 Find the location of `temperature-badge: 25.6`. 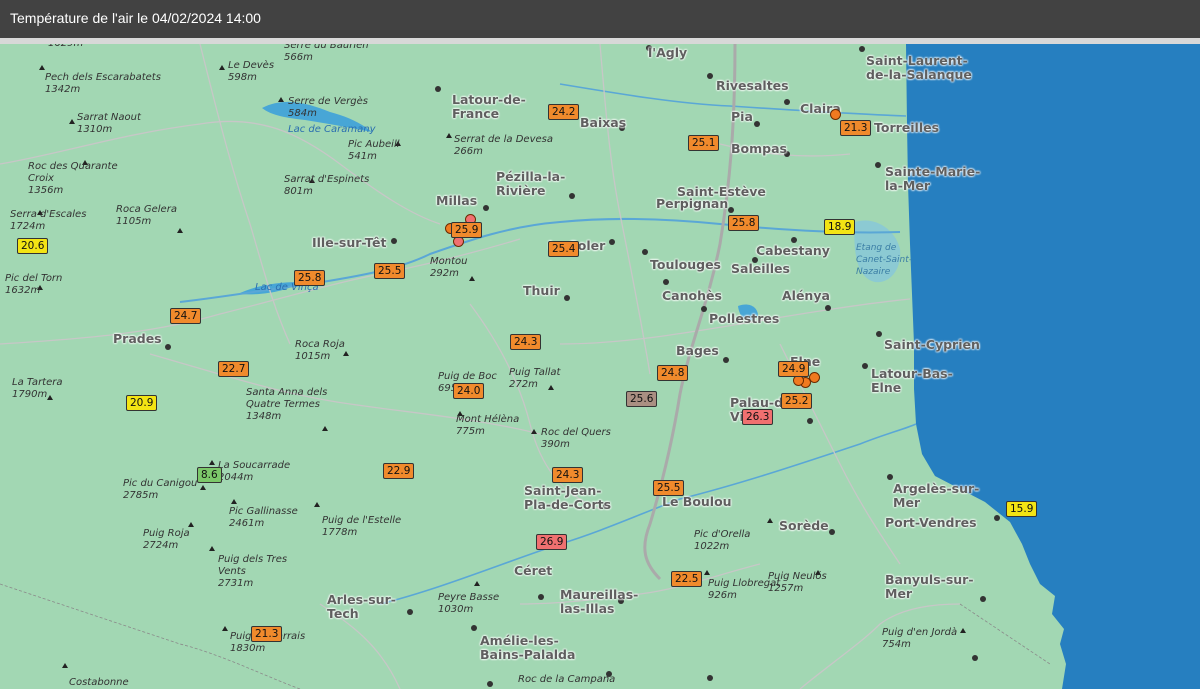

temperature-badge: 25.6 is located at coordinates (642, 399).